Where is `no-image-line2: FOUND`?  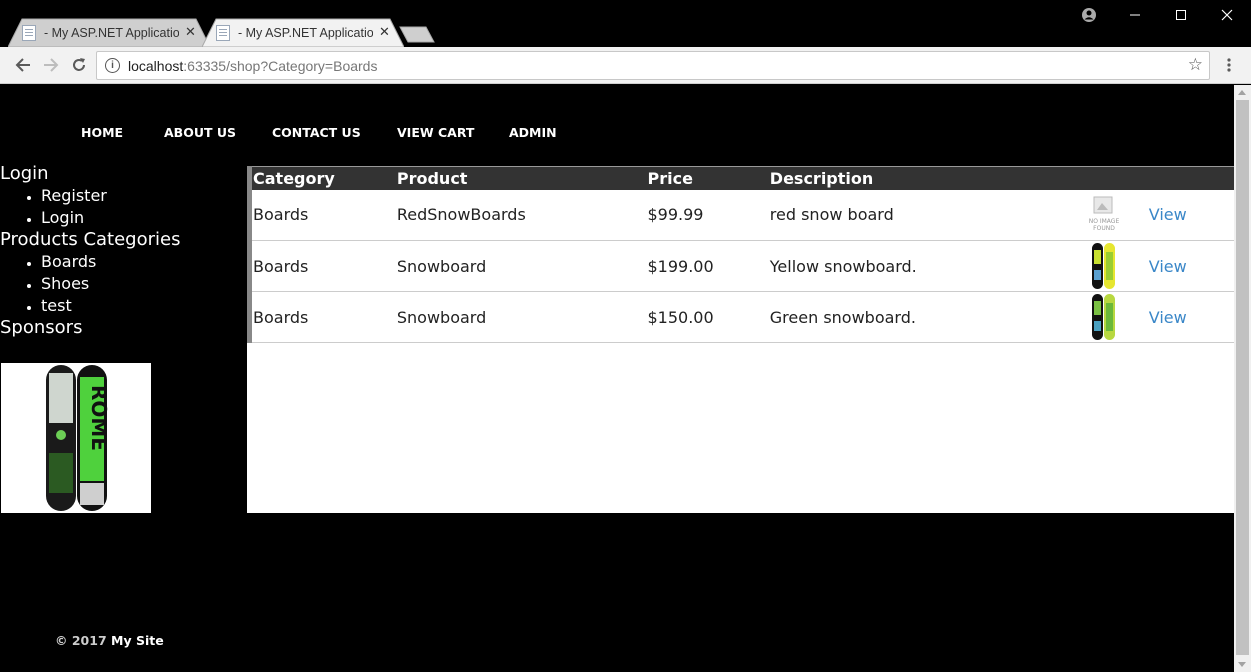
no-image-line2: FOUND is located at coordinates (1104, 228).